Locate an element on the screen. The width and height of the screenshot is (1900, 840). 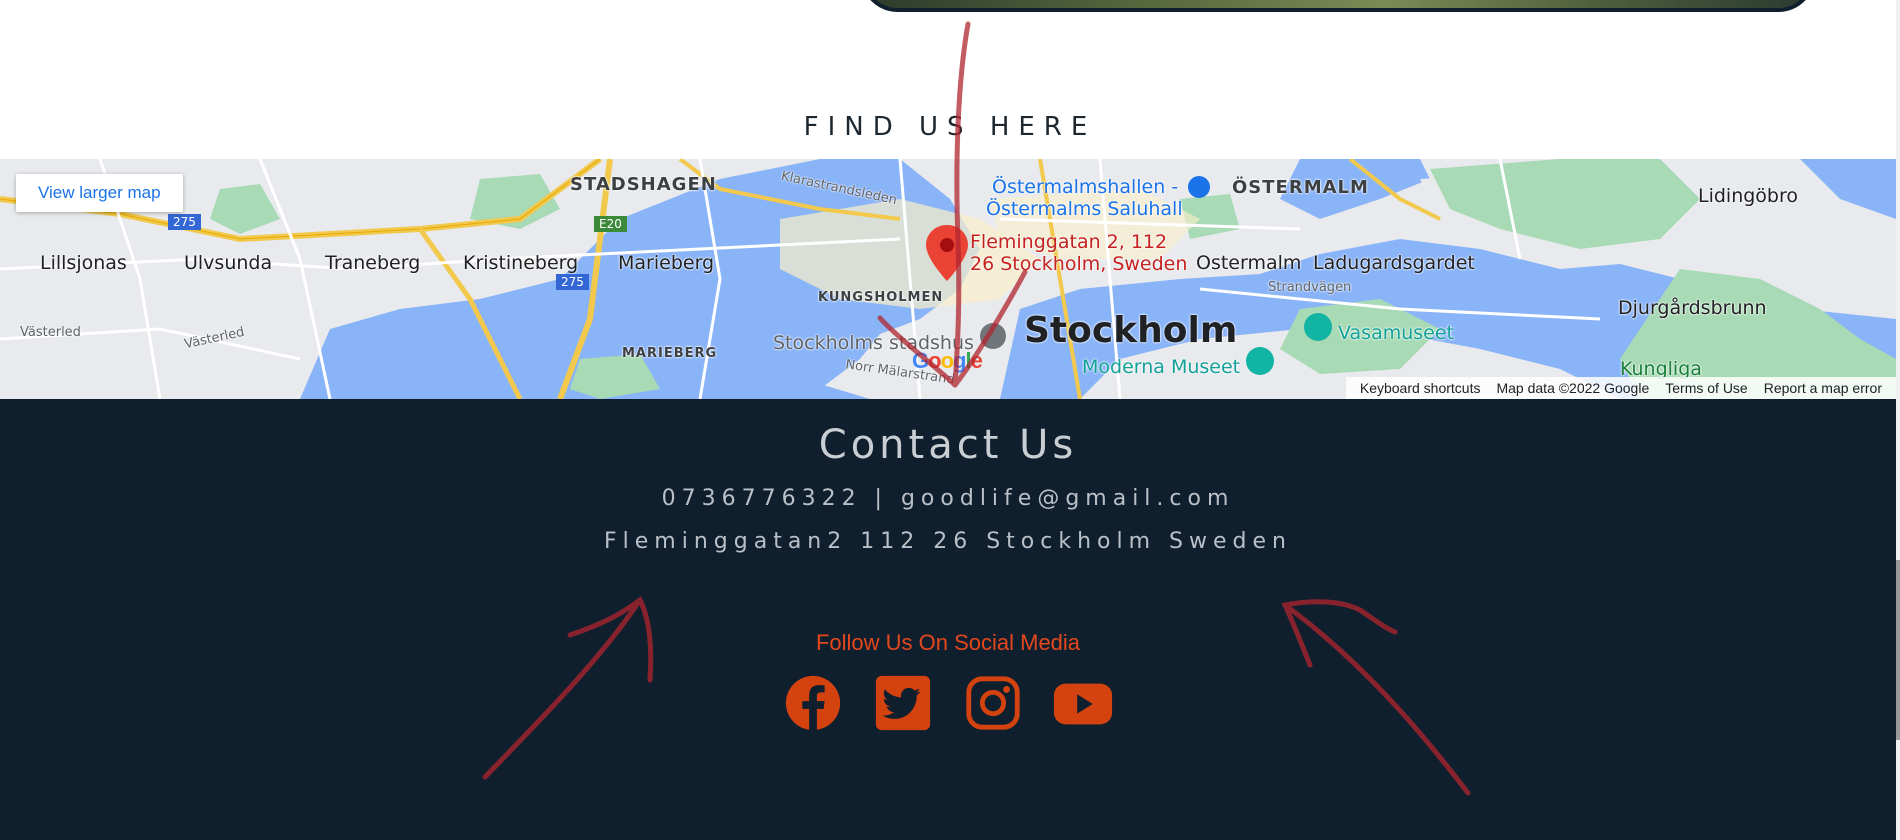
contact-phone-email: 0736776322 | goodlife@gmail.com is located at coordinates (948, 498).